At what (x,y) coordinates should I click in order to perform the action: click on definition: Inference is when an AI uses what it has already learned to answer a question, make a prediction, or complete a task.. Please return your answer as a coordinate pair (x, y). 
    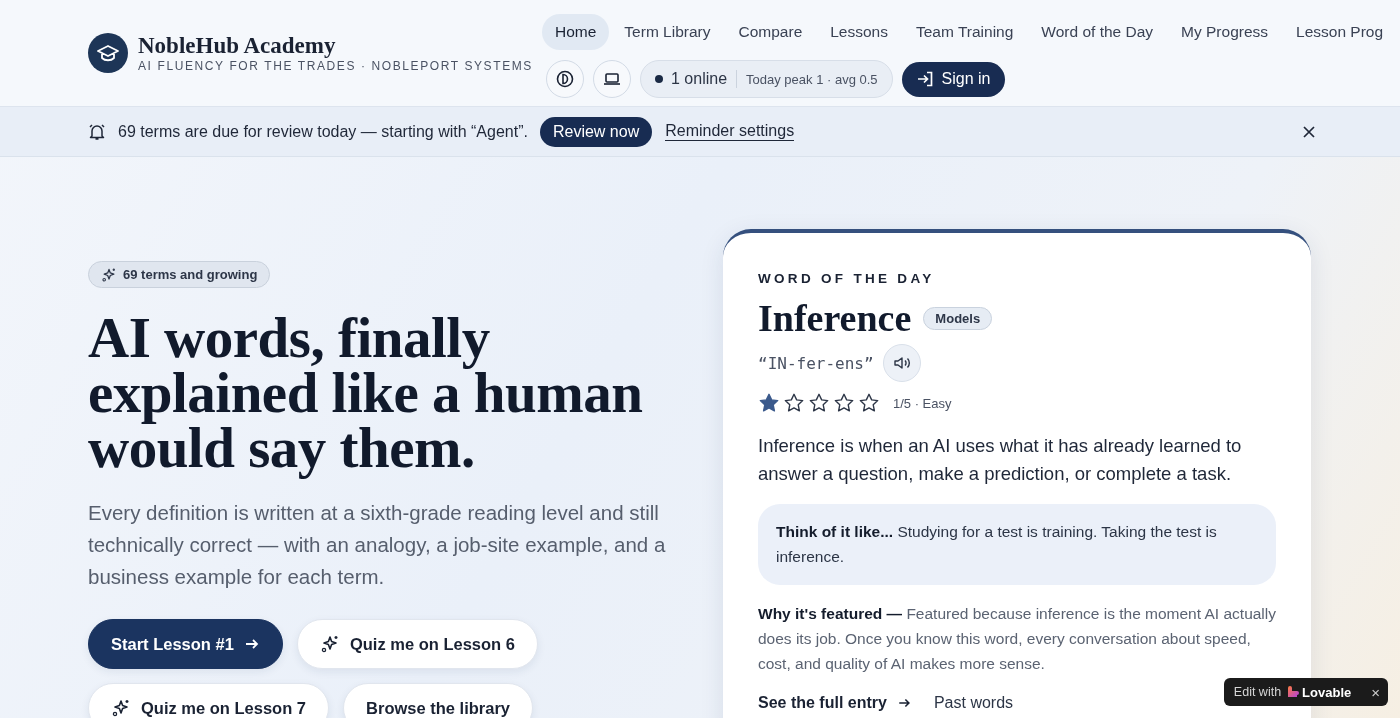
    Looking at the image, I should click on (1000, 460).